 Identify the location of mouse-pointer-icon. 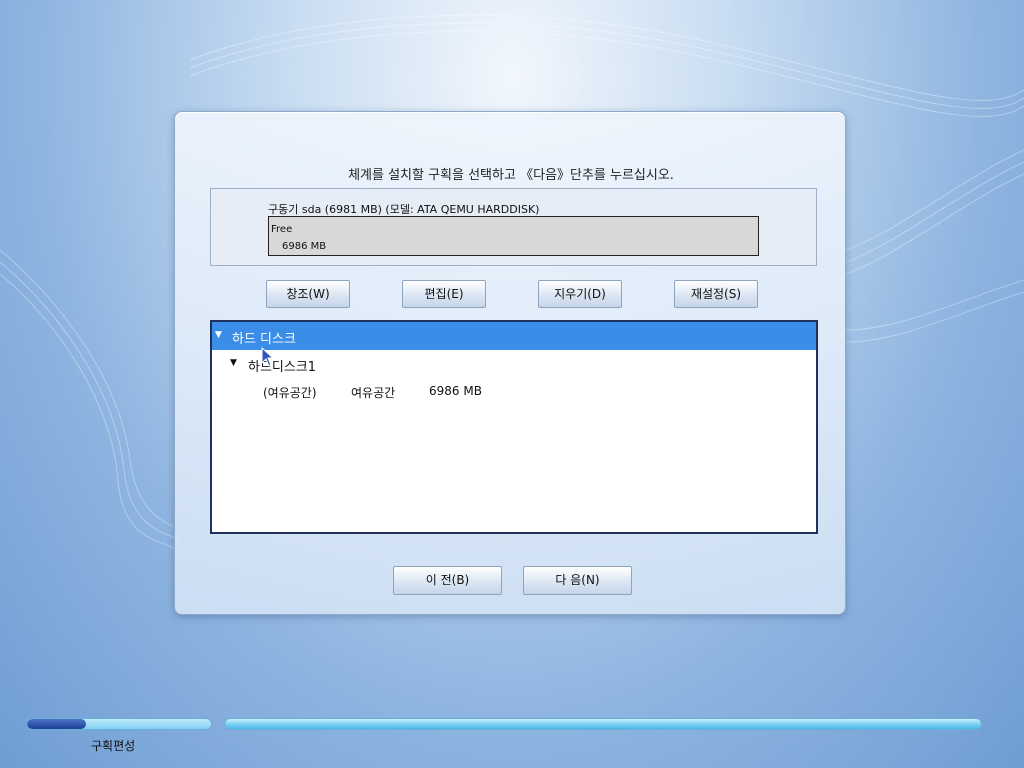
(268, 357).